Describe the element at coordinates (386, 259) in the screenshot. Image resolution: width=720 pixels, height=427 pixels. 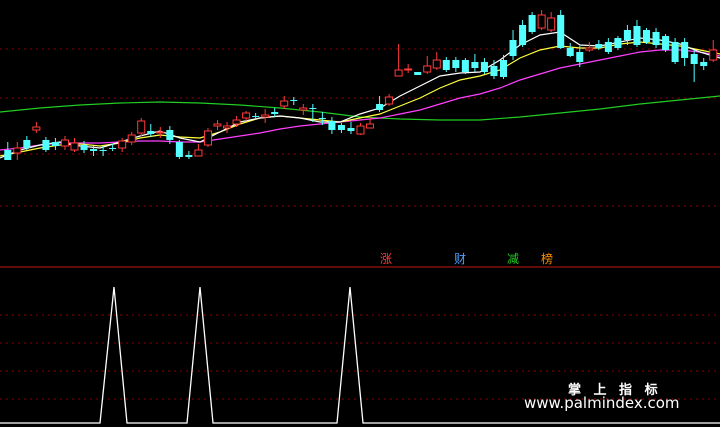
I see `legend-item-zhang: 涨` at that location.